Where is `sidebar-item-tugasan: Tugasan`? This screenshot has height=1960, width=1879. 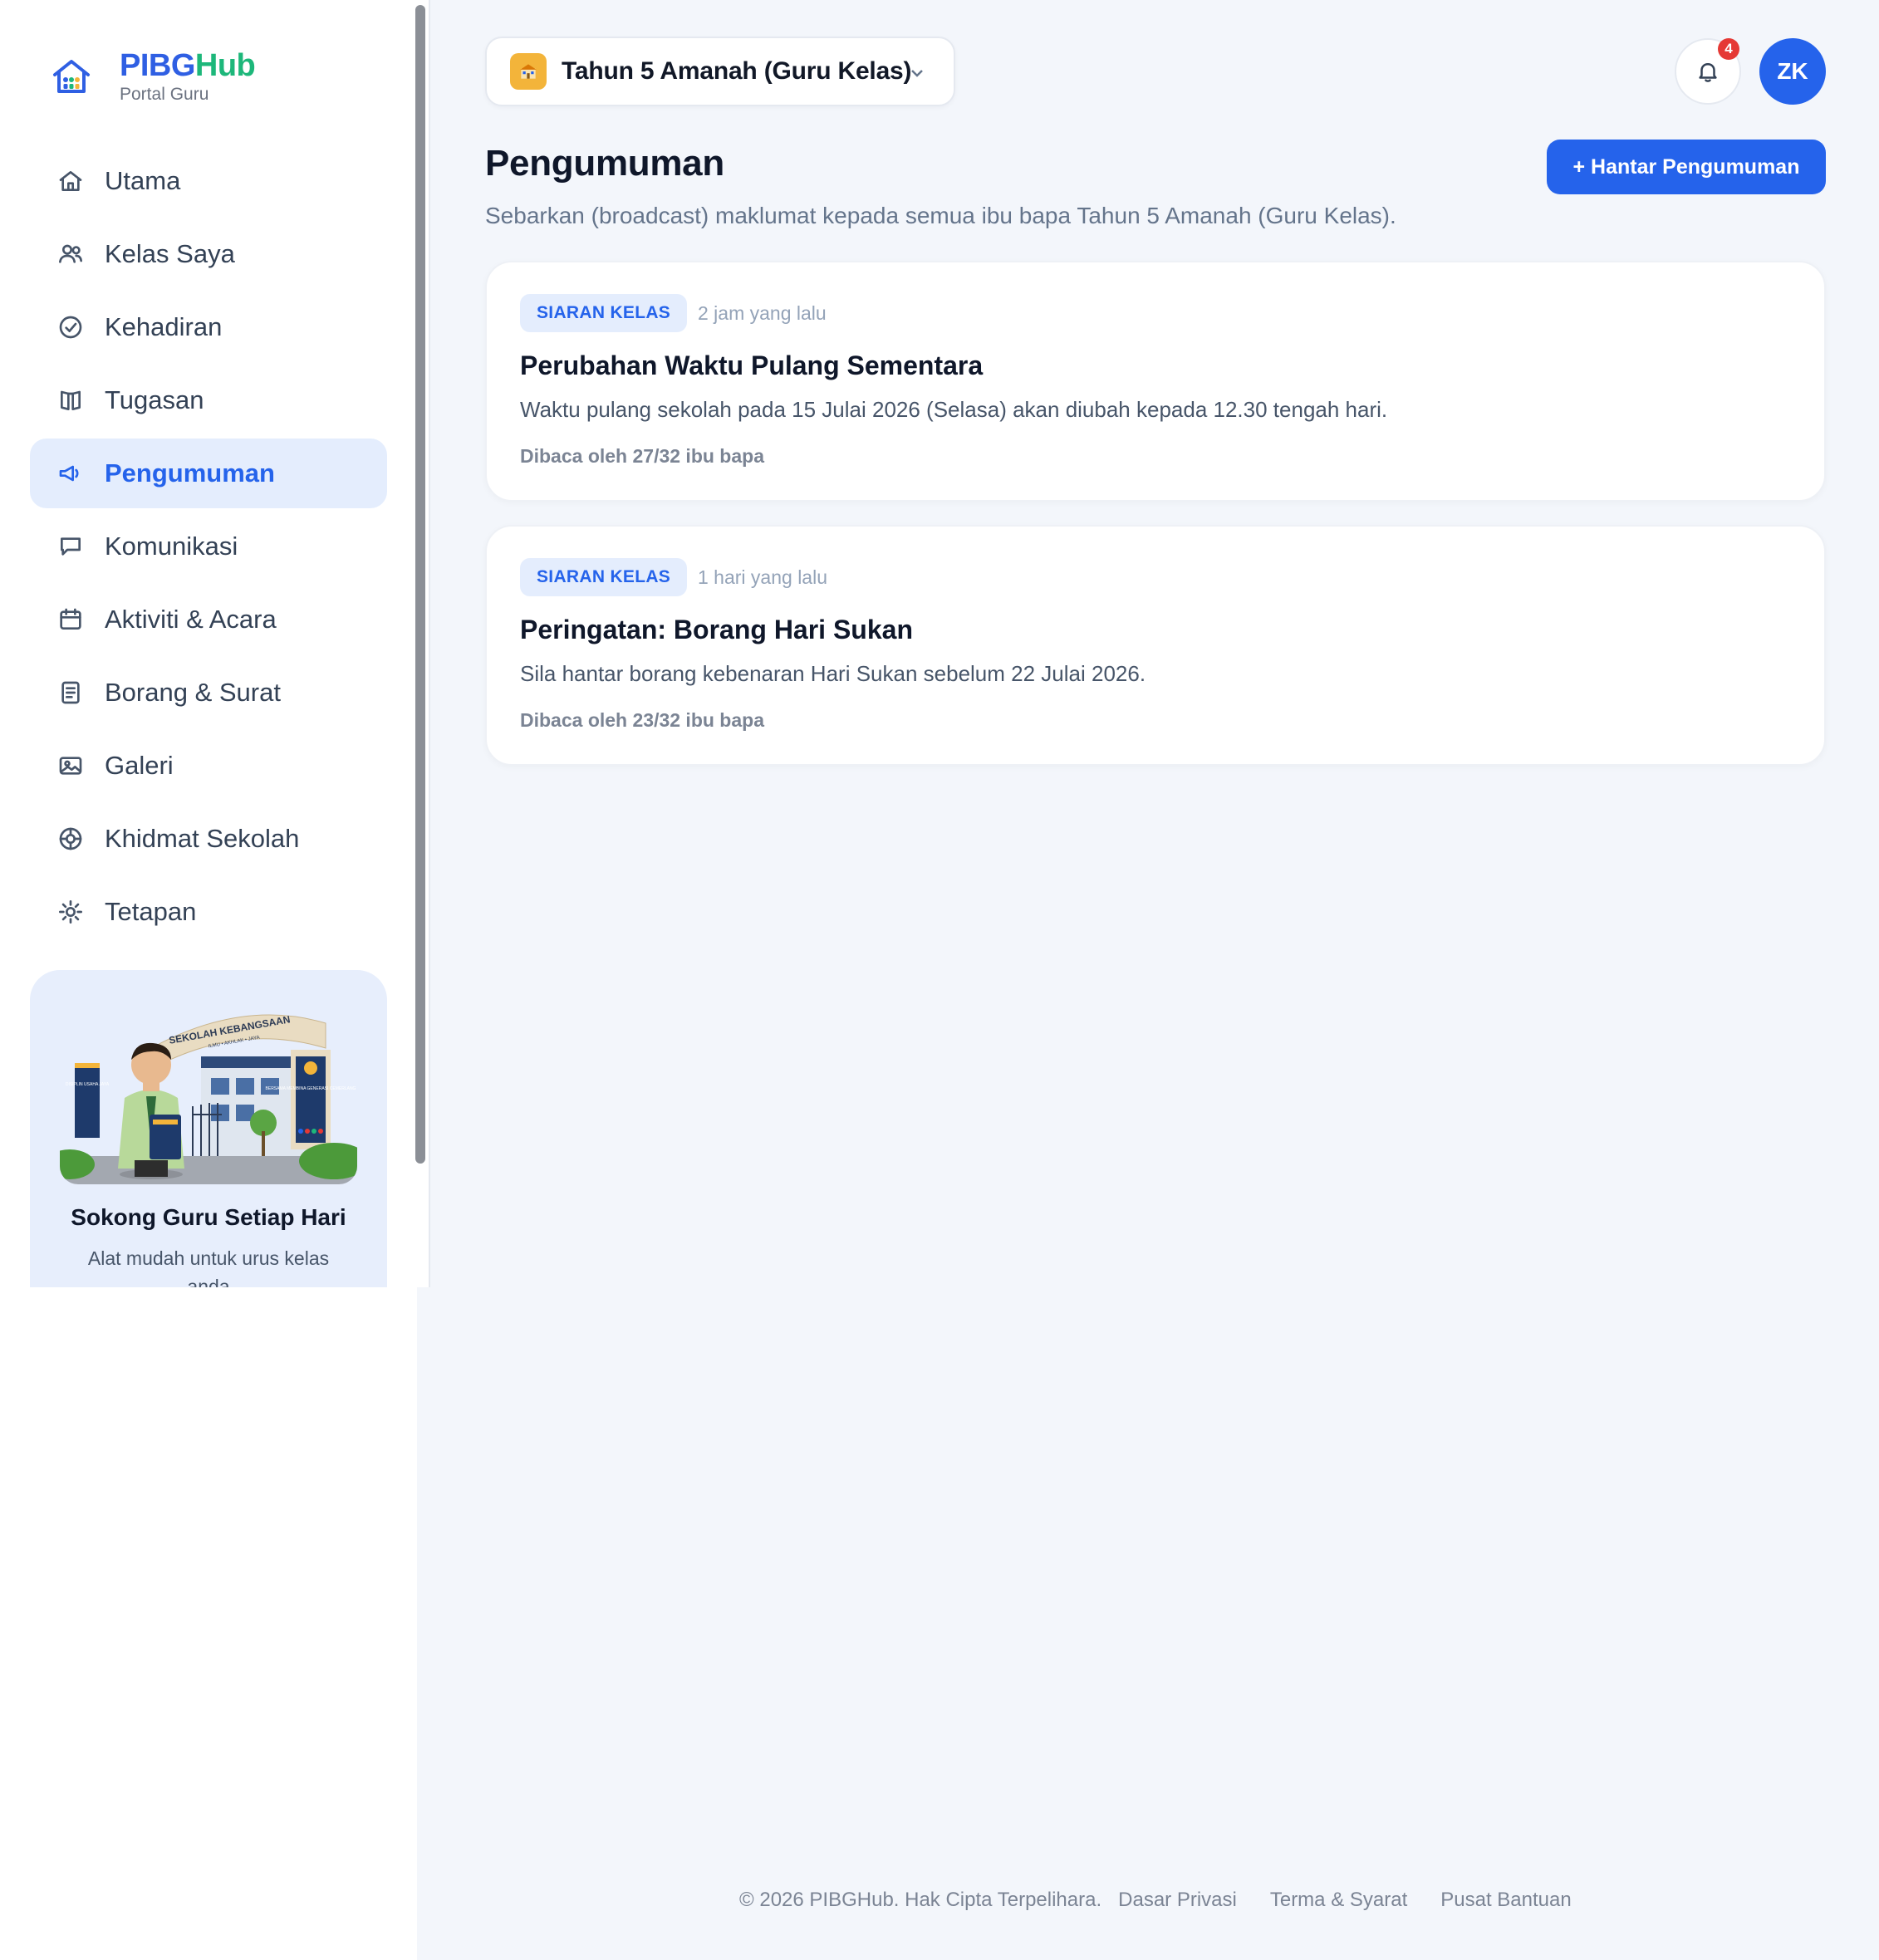 sidebar-item-tugasan: Tugasan is located at coordinates (209, 400).